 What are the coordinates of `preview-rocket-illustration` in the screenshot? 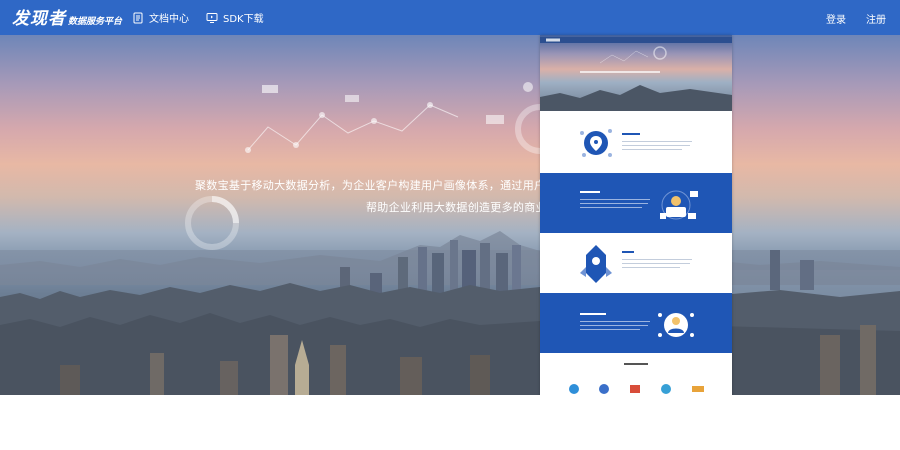 It's located at (636, 264).